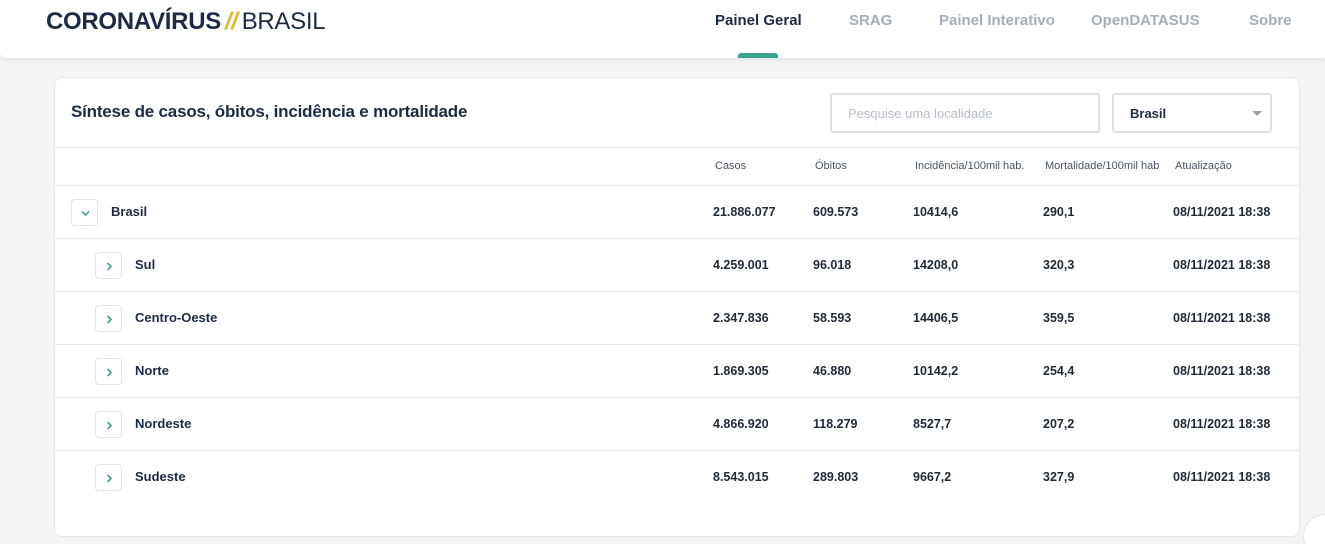 The height and width of the screenshot is (544, 1325). Describe the element at coordinates (145, 264) in the screenshot. I see `row-name: Sul` at that location.